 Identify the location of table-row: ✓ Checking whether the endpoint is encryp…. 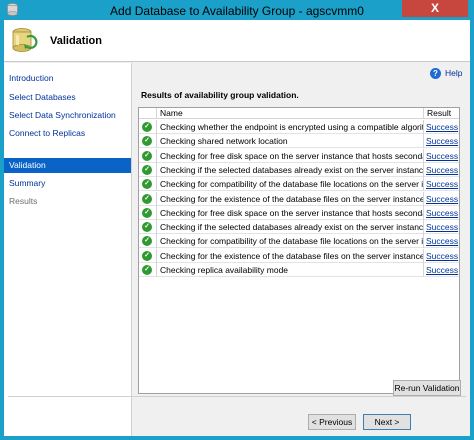
(299, 127).